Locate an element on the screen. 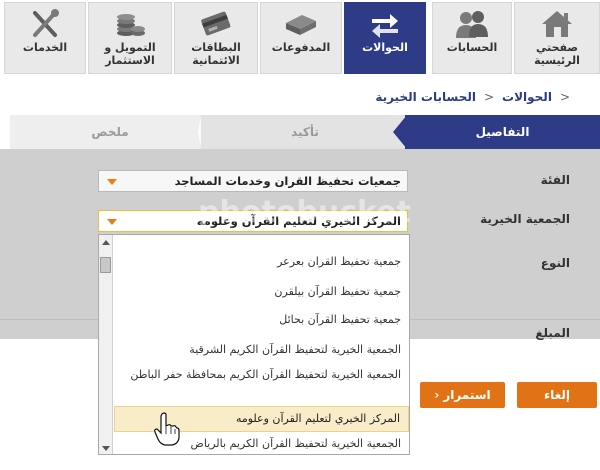  nav-item-services: الخدمات is located at coordinates (45, 38).